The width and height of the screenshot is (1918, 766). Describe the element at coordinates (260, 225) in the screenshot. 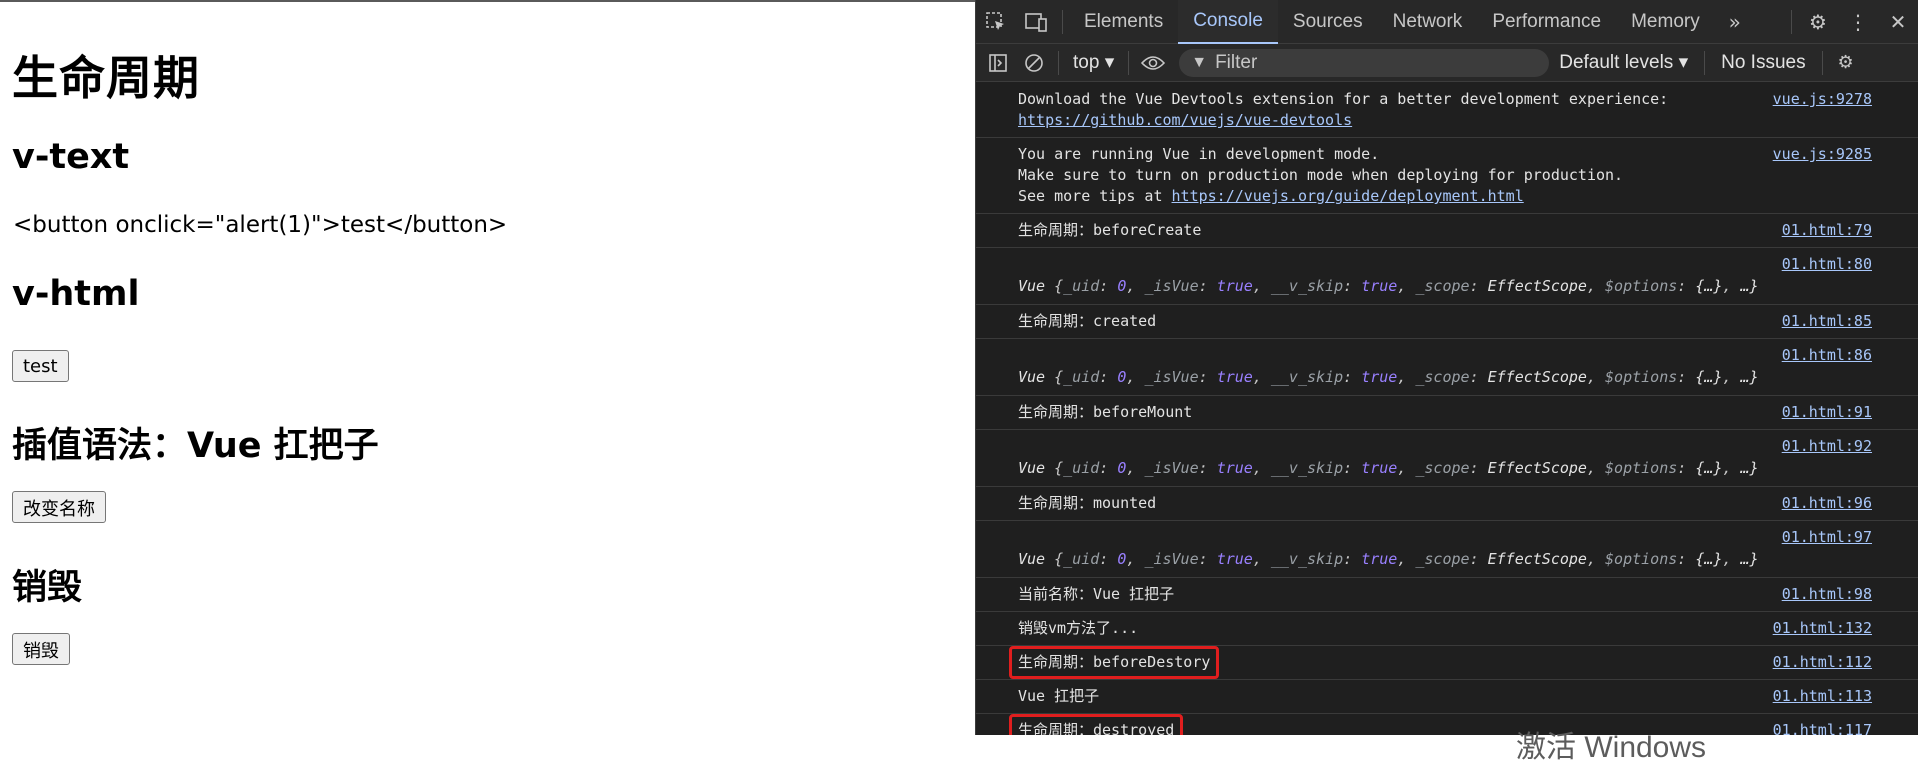

I see `v-text-content: <button onclick="alert(1)">test</button>` at that location.